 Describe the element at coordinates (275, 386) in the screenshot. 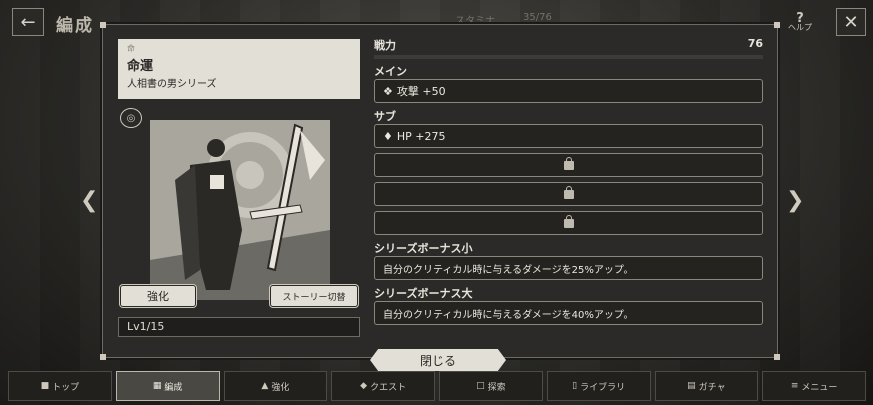

I see `nav-strengthen: ▲ 強化` at that location.